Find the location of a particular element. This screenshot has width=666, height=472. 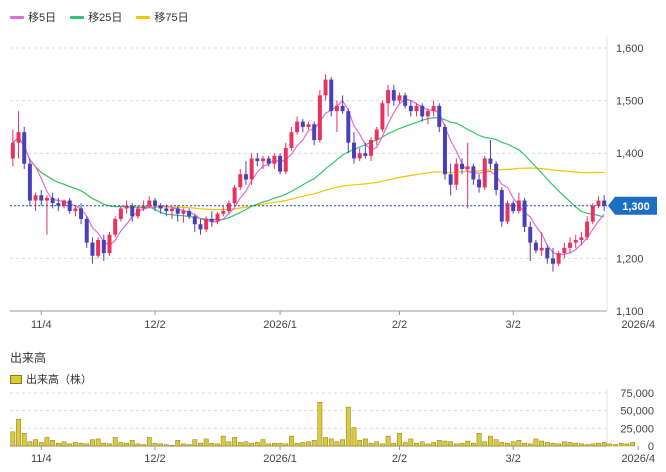

legend-ma25: 移25日 is located at coordinates (96, 17).